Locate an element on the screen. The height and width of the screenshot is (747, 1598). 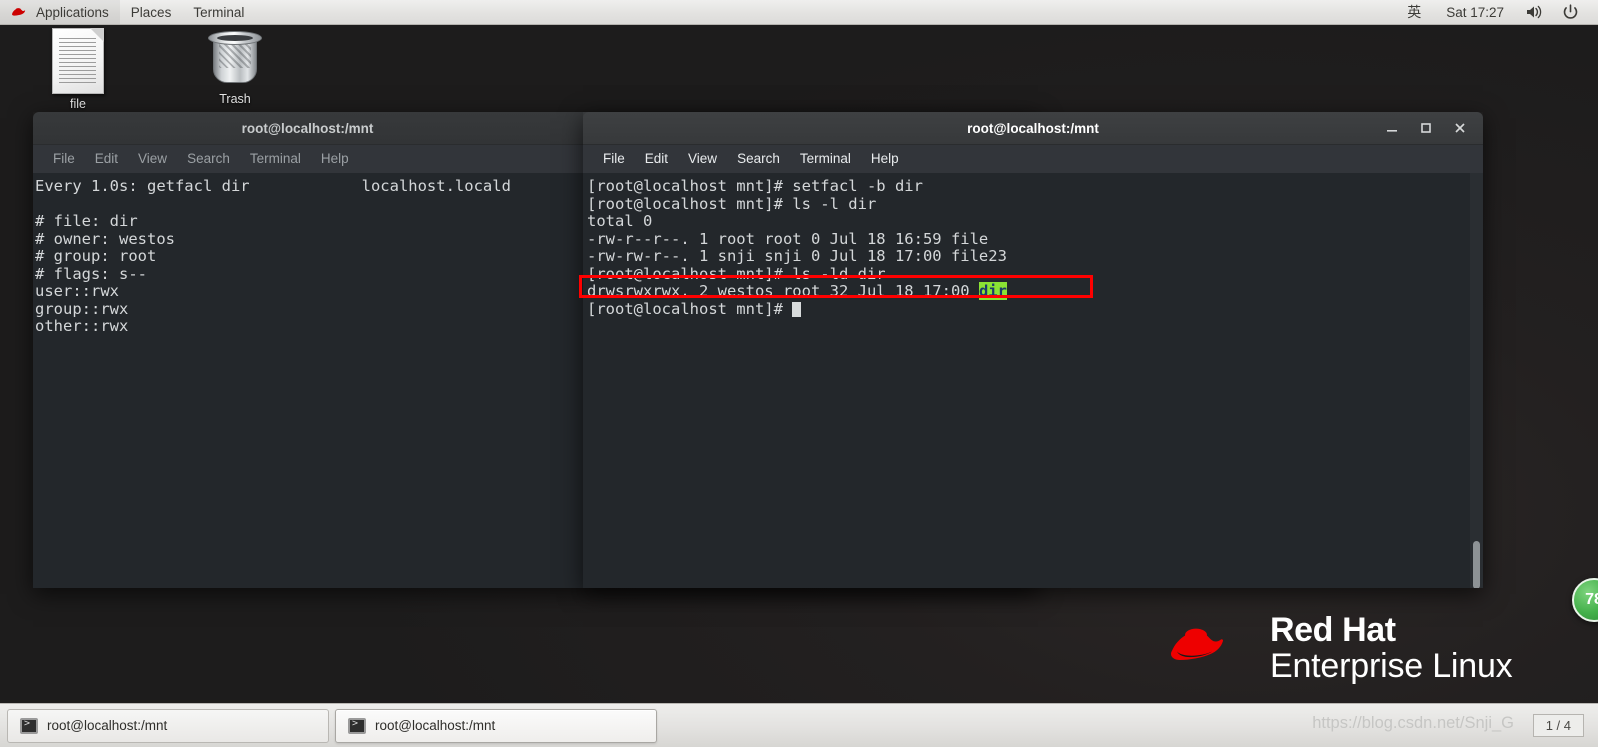
workspace-indicator: 1 / 4 is located at coordinates (1558, 725).